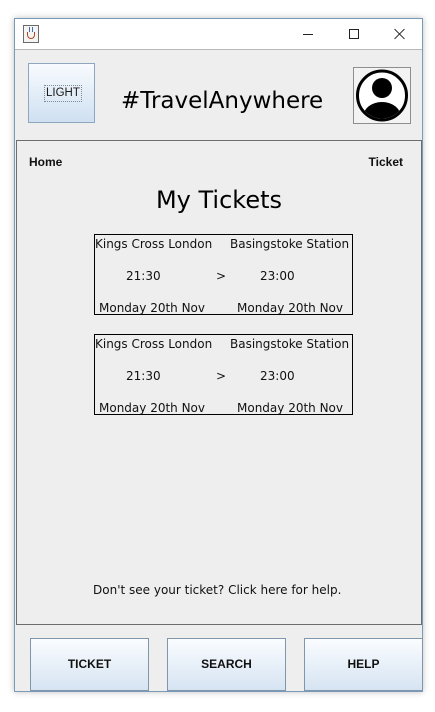 This screenshot has width=435, height=712. What do you see at coordinates (222, 101) in the screenshot?
I see `brand-title: #TravelAnywhere` at bounding box center [222, 101].